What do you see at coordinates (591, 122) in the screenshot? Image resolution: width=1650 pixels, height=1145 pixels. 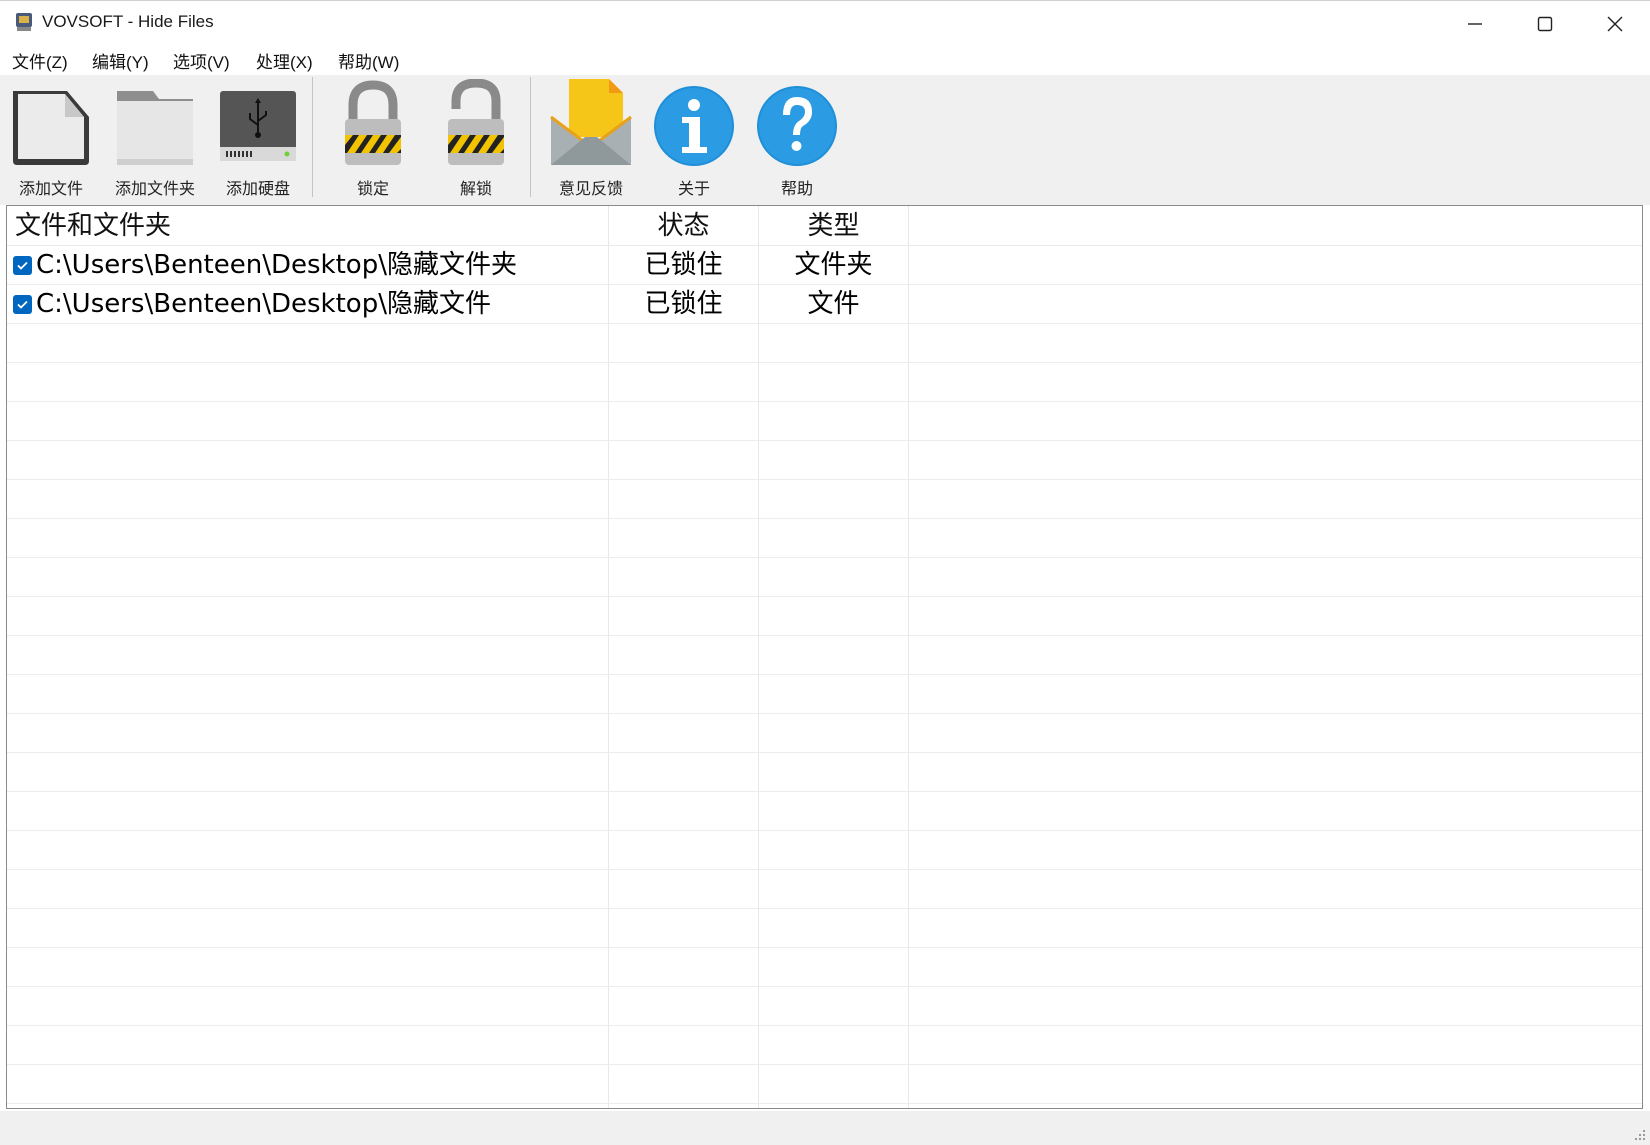 I see `envelope-icon` at bounding box center [591, 122].